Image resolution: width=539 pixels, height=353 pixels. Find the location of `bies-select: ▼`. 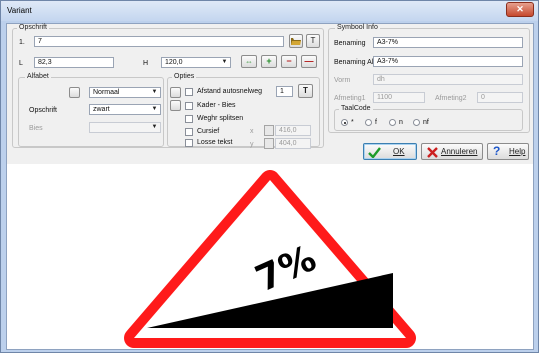

bies-select: ▼ is located at coordinates (125, 127).